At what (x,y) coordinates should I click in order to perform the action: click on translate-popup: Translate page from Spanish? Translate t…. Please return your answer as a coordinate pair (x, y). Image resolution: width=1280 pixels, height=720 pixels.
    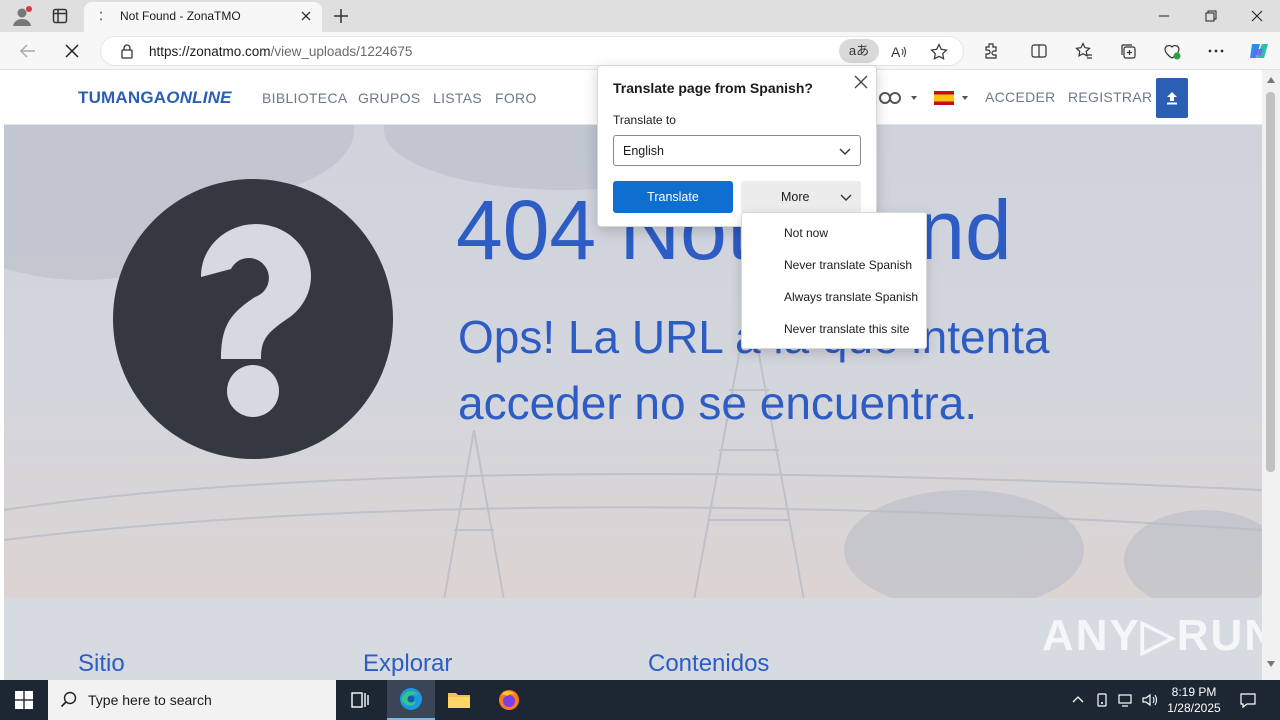
    Looking at the image, I should click on (737, 146).